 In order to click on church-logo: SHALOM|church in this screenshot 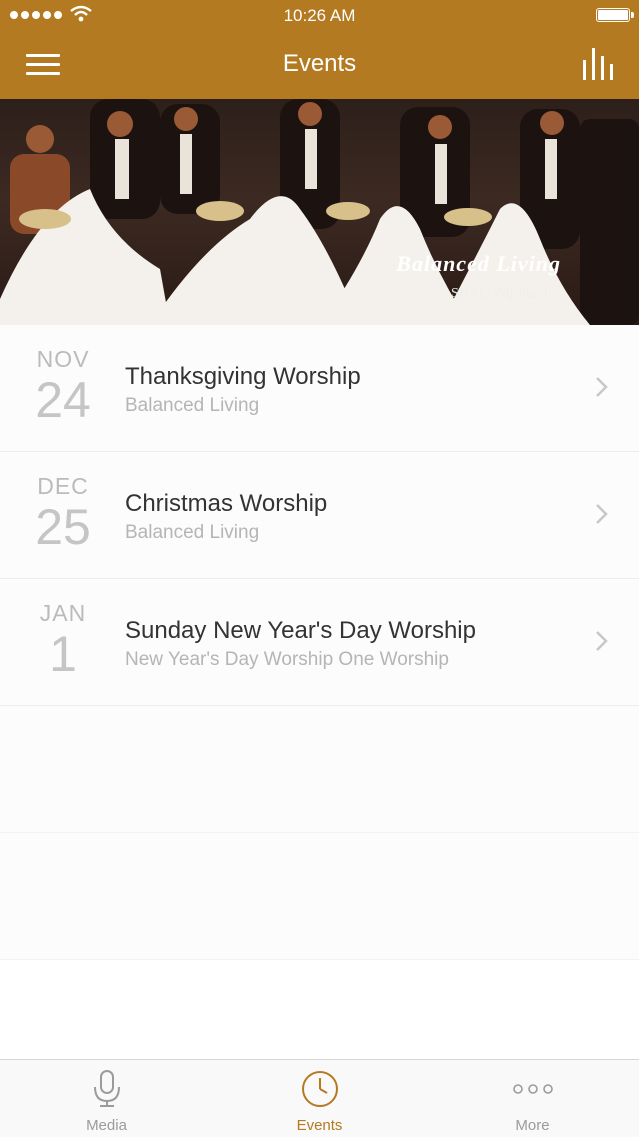, I will do `click(500, 293)`.